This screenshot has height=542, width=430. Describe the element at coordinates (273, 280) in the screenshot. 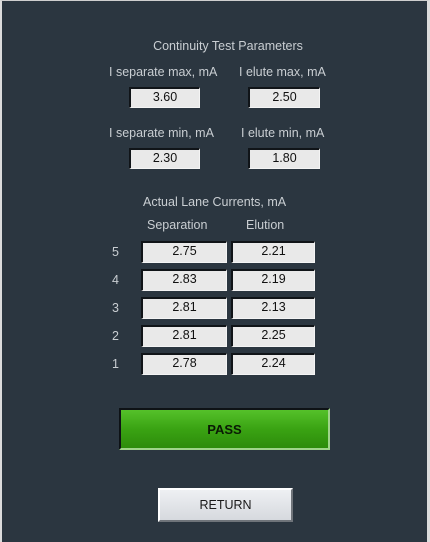

I see `elution-current-field: 2.19` at that location.